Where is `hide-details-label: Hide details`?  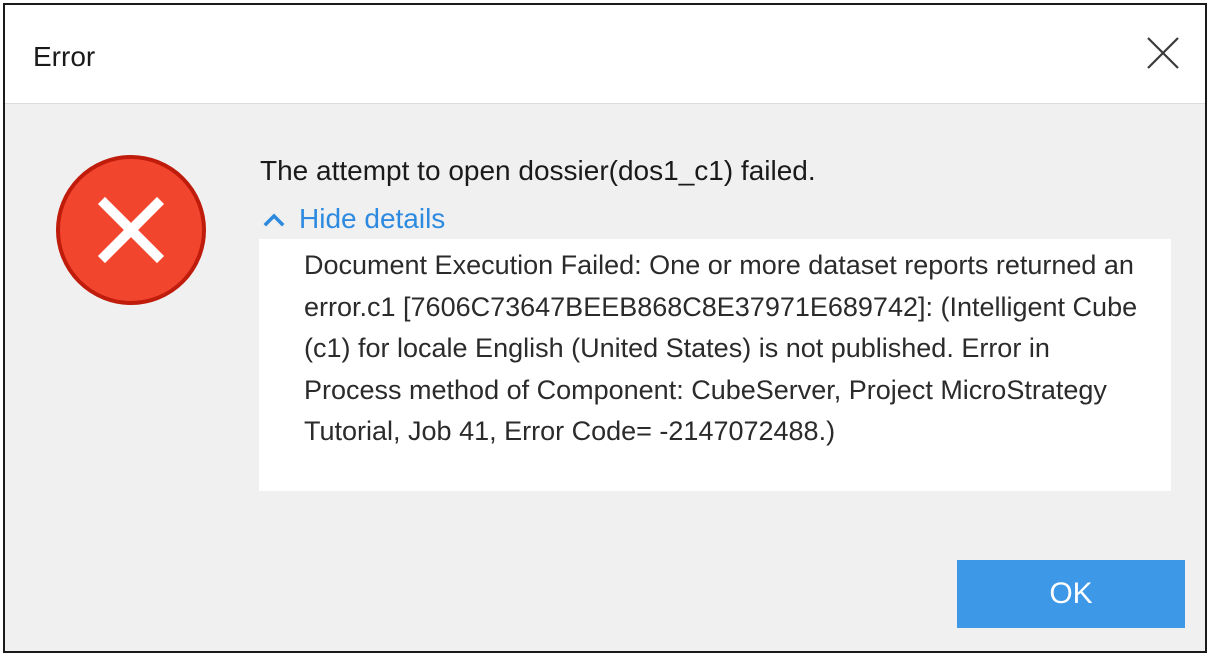 hide-details-label: Hide details is located at coordinates (372, 218).